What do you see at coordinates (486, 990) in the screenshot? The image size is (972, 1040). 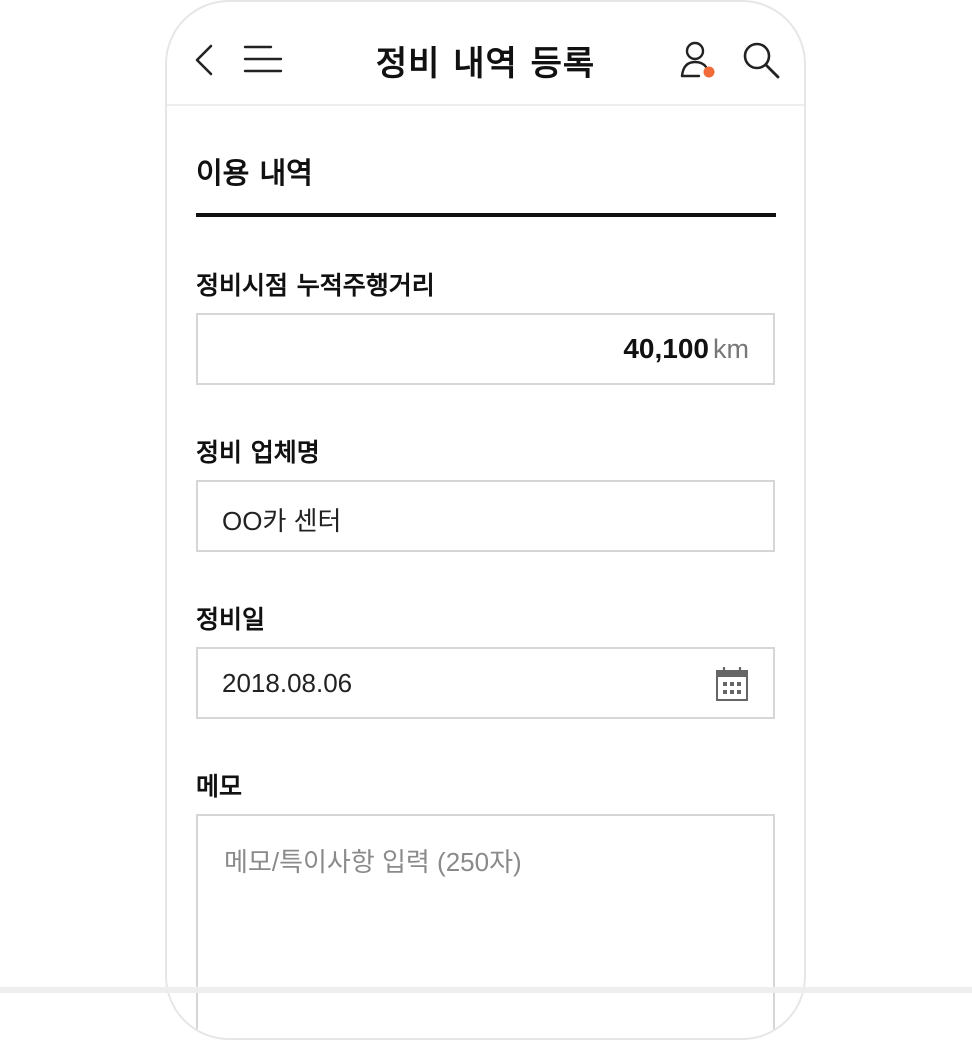 I see `bottom-strip` at bounding box center [486, 990].